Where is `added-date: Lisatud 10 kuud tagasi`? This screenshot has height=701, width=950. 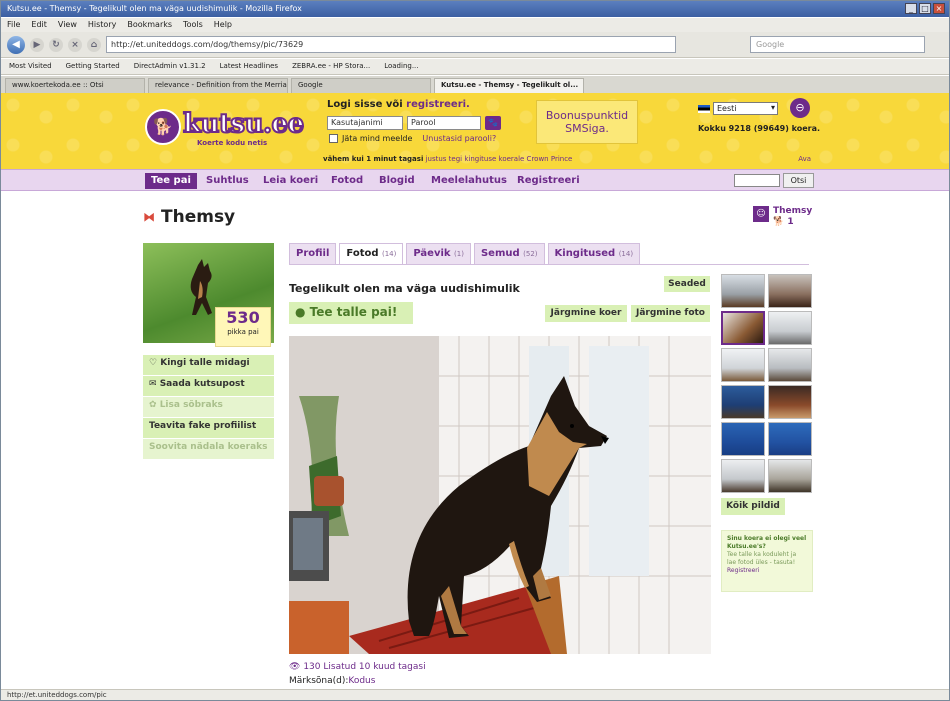 added-date: Lisatud 10 kuud tagasi is located at coordinates (374, 667).